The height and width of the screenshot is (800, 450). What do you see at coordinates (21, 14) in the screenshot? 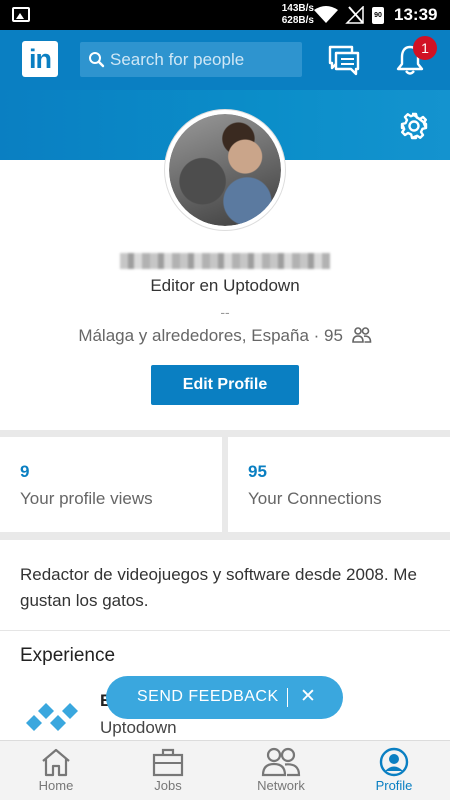
I see `gallery-notification-icon` at bounding box center [21, 14].